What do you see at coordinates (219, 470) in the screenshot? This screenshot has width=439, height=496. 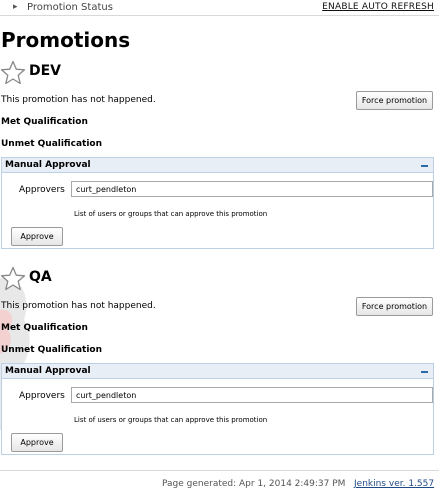 I see `footer-divider` at bounding box center [219, 470].